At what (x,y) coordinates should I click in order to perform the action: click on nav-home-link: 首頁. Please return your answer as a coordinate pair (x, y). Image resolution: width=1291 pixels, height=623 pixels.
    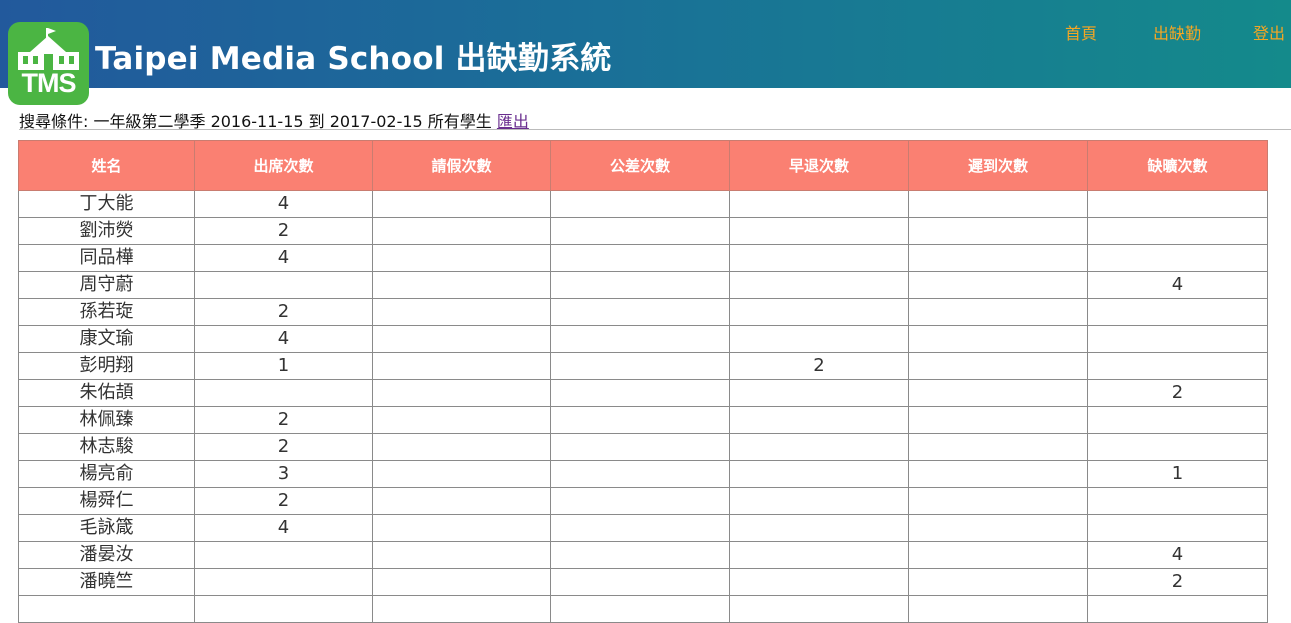
    Looking at the image, I should click on (1081, 32).